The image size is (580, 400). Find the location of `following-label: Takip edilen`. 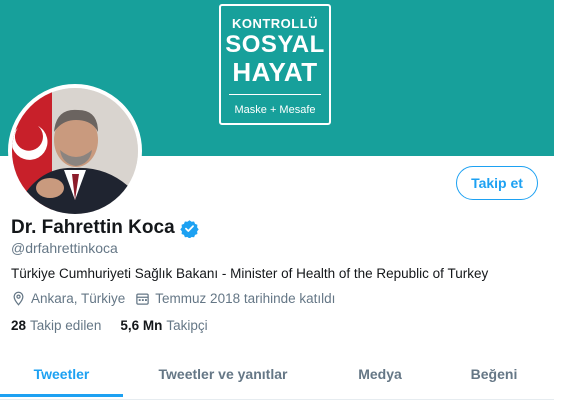

following-label: Takip edilen is located at coordinates (66, 325).